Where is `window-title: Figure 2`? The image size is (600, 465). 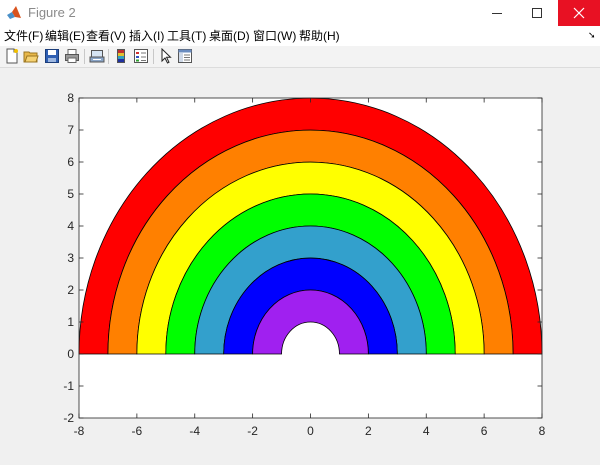 window-title: Figure 2 is located at coordinates (52, 12).